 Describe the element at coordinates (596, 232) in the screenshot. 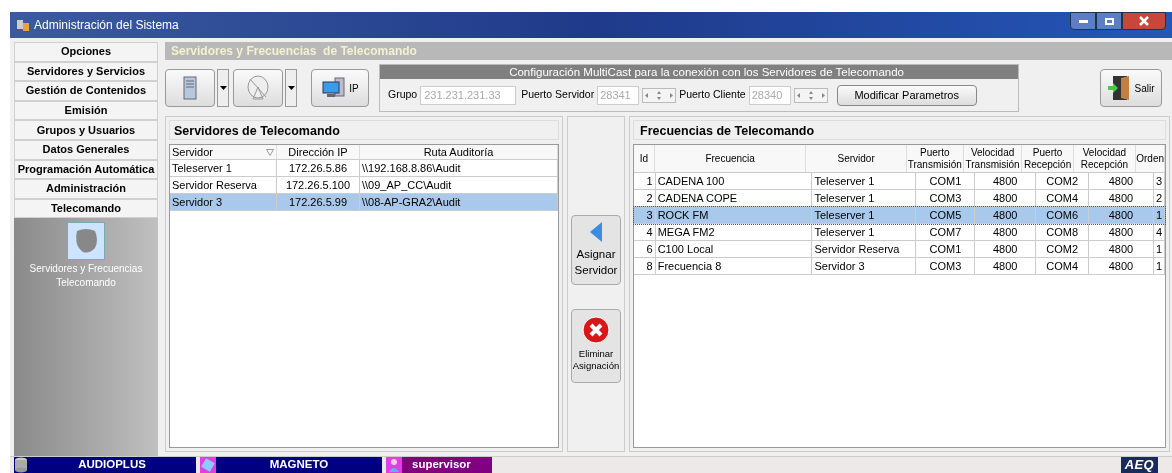

I see `left-arrow-icon` at that location.